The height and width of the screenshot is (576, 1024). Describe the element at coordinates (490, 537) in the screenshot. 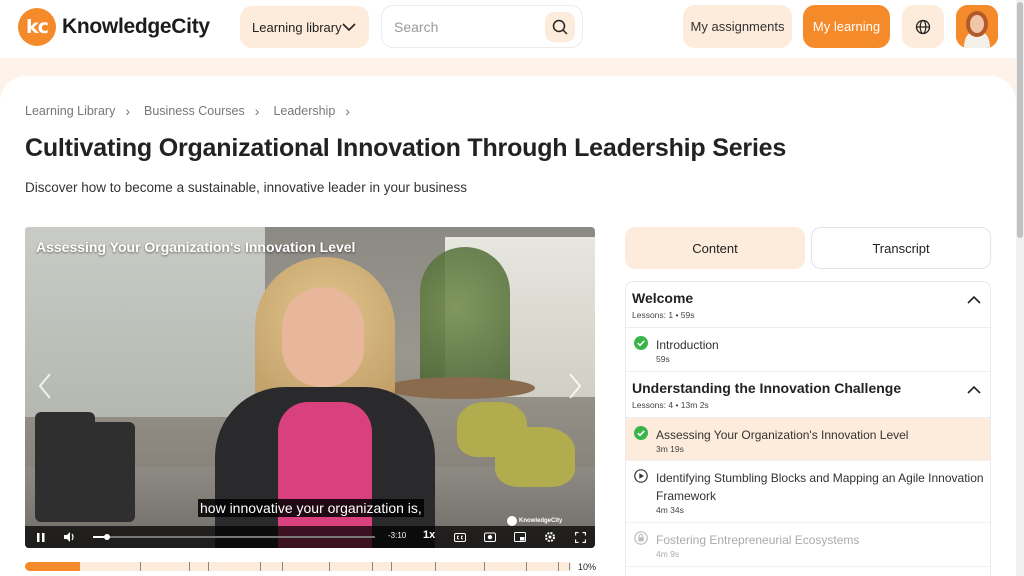

I see `snapshot-icon` at that location.